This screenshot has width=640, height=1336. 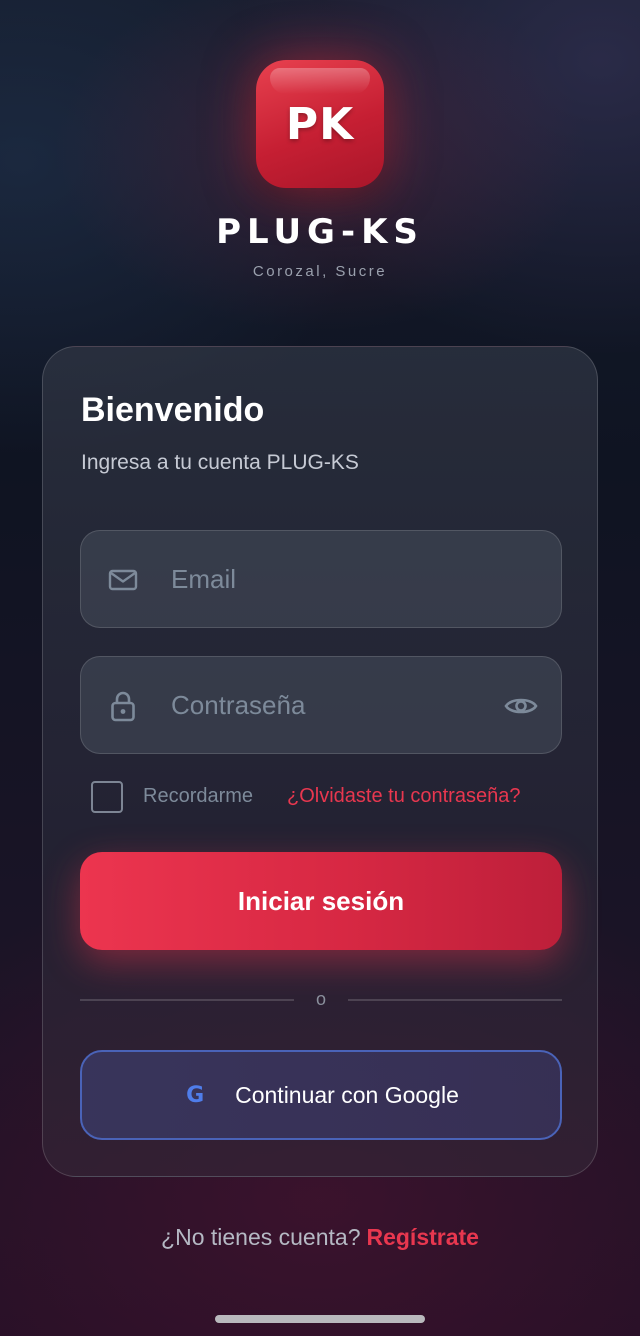 I want to click on brand-name: PLUG-KS, so click(x=320, y=232).